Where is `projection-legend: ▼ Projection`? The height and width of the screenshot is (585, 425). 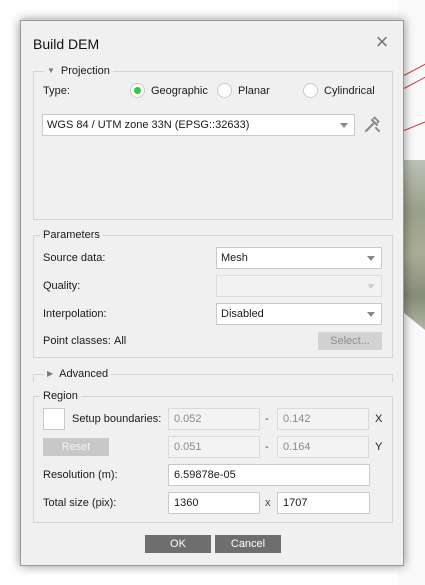 projection-legend: ▼ Projection is located at coordinates (78, 71).